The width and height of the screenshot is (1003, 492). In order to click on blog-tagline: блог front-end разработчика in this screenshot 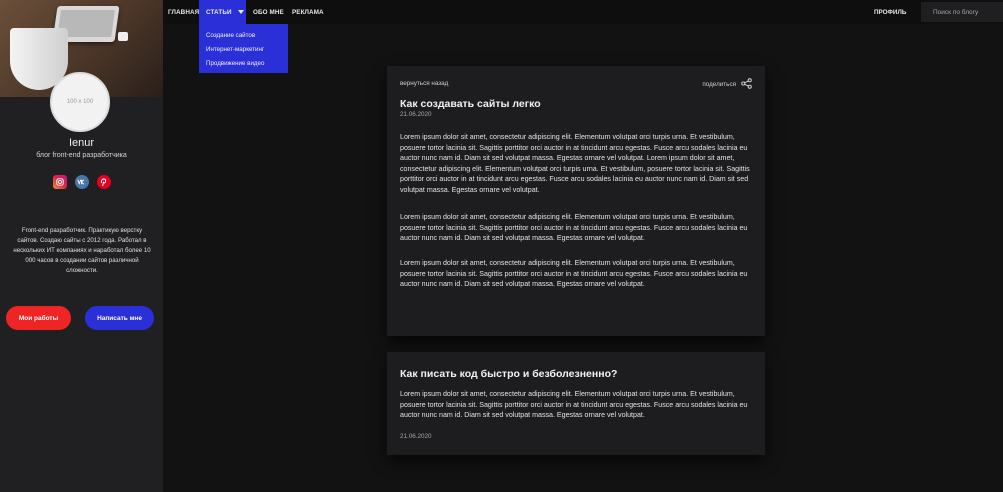, I will do `click(81, 155)`.